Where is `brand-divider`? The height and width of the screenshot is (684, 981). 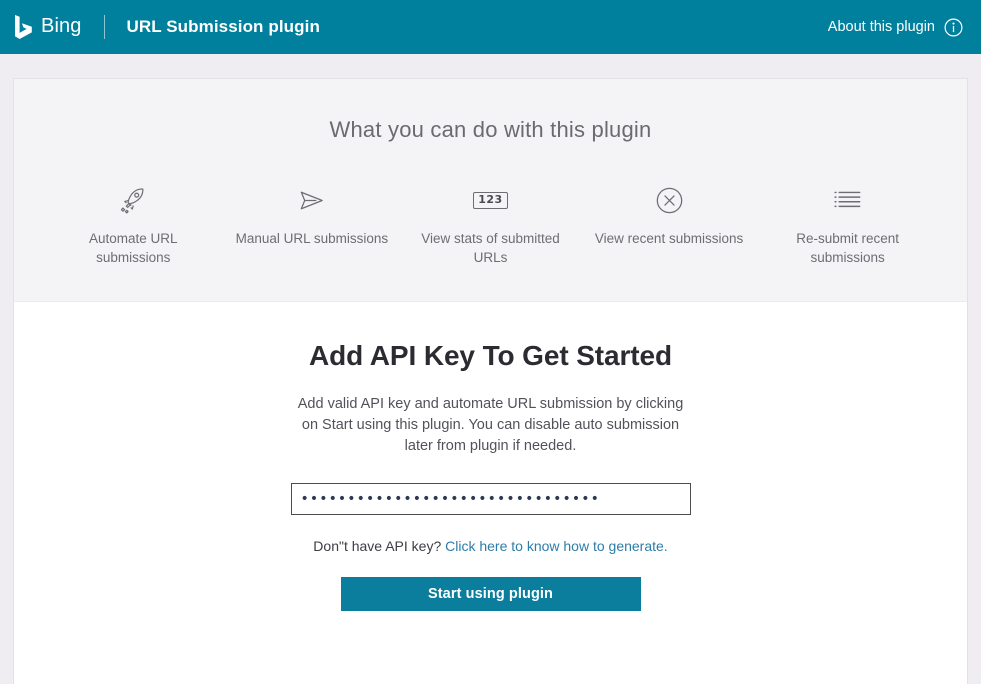 brand-divider is located at coordinates (105, 27).